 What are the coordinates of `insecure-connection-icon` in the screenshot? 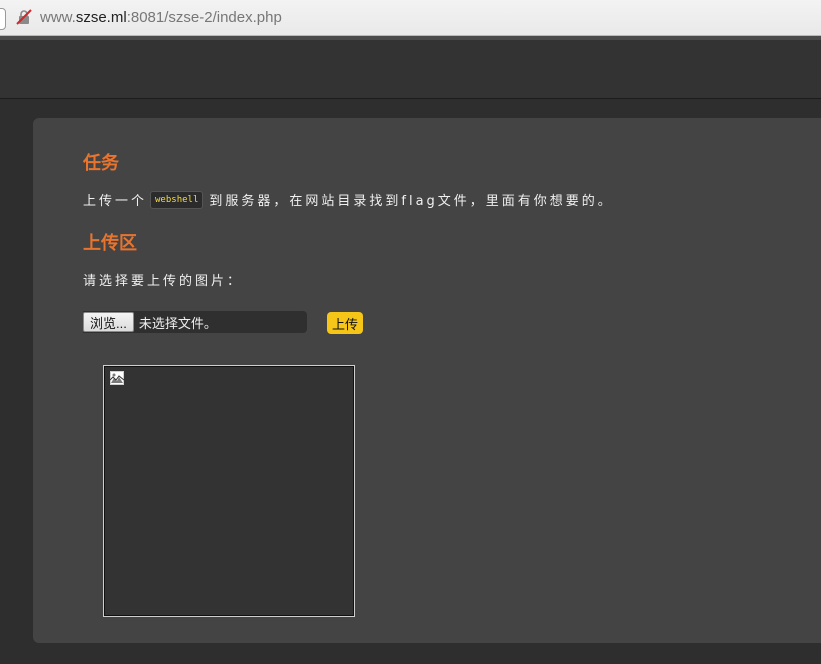 It's located at (24, 17).